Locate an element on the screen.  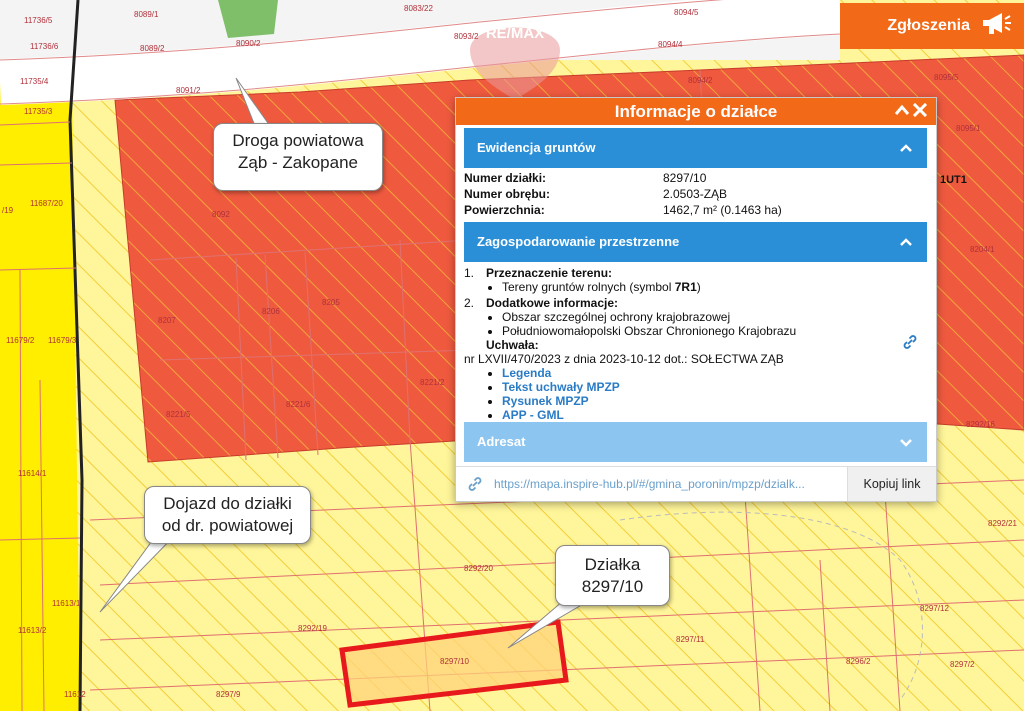
parcel-label: 8297/2 is located at coordinates (962, 664).